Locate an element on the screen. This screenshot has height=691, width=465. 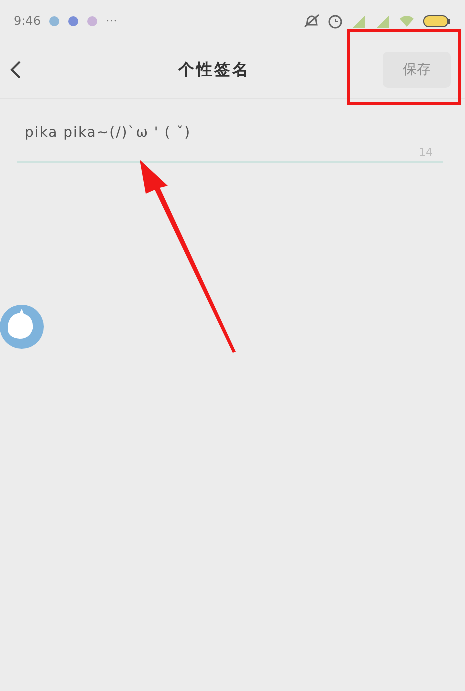
battery-icon is located at coordinates (437, 21).